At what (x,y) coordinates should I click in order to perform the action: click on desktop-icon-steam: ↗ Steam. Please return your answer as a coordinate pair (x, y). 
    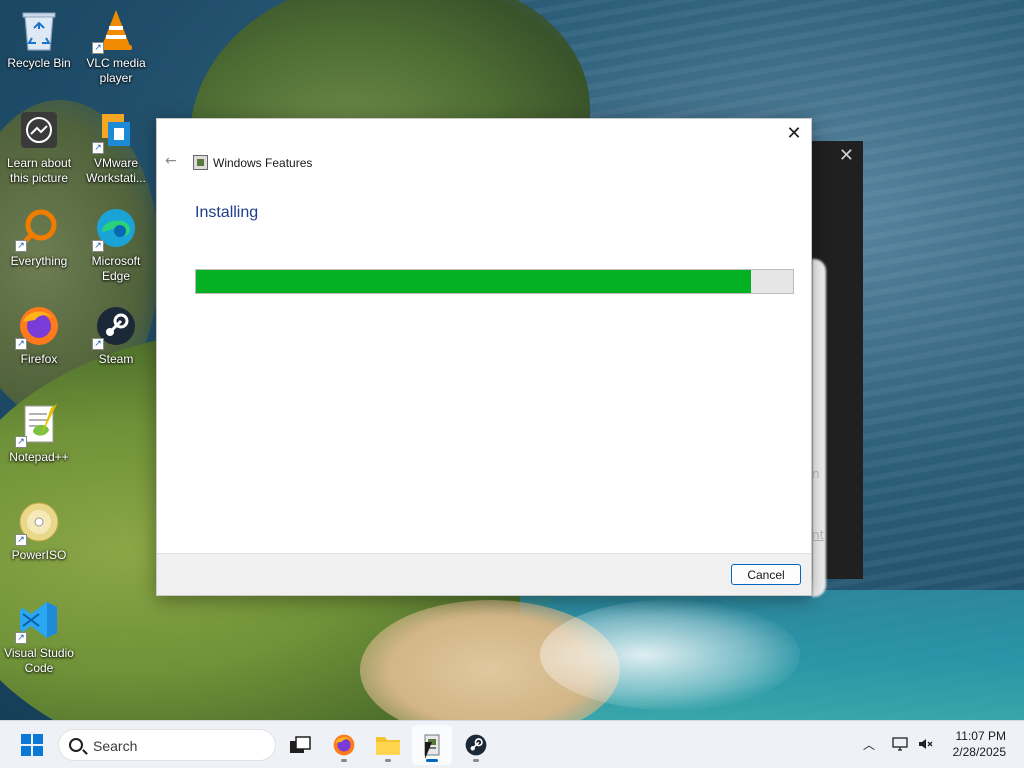
    Looking at the image, I should click on (116, 334).